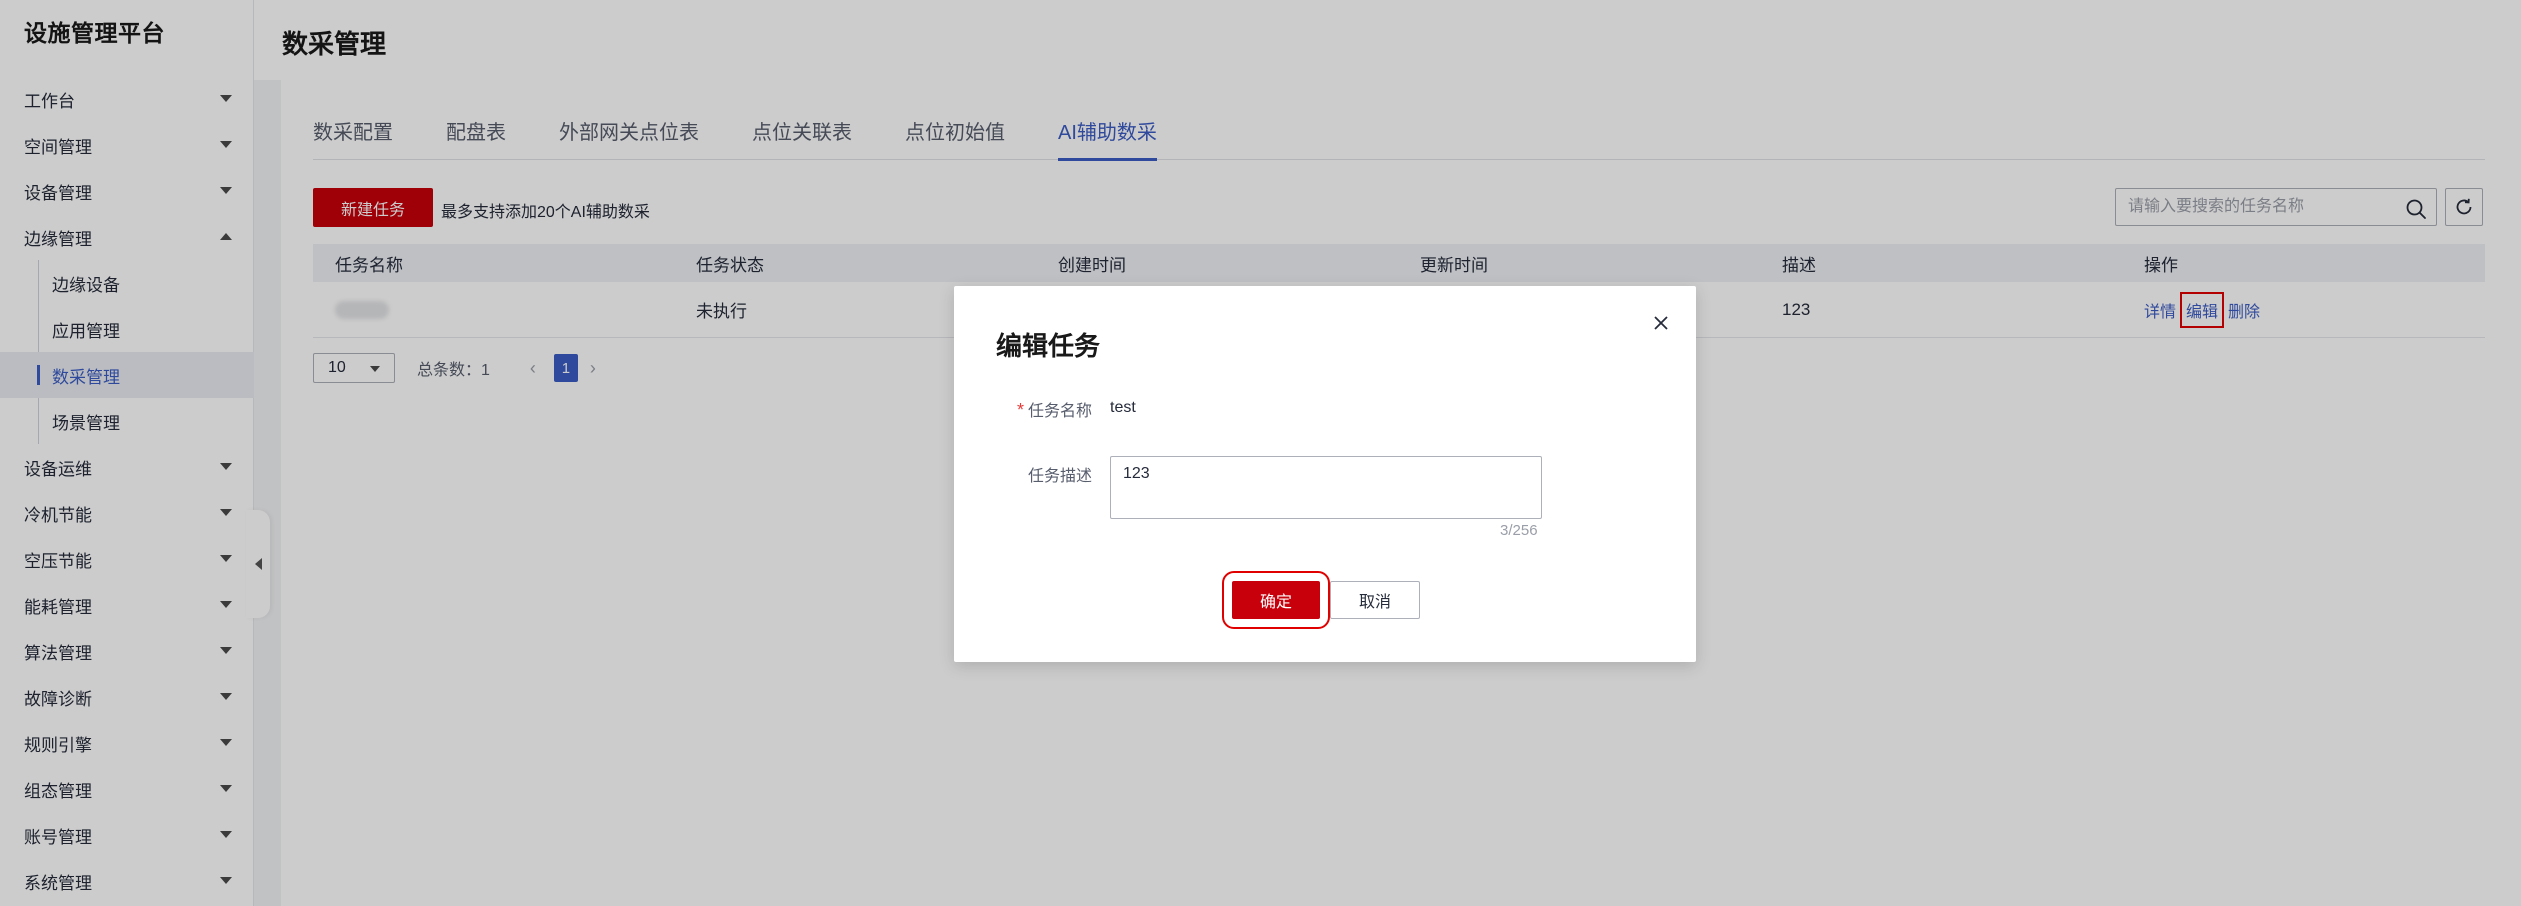  What do you see at coordinates (1661, 323) in the screenshot?
I see `close-icon` at bounding box center [1661, 323].